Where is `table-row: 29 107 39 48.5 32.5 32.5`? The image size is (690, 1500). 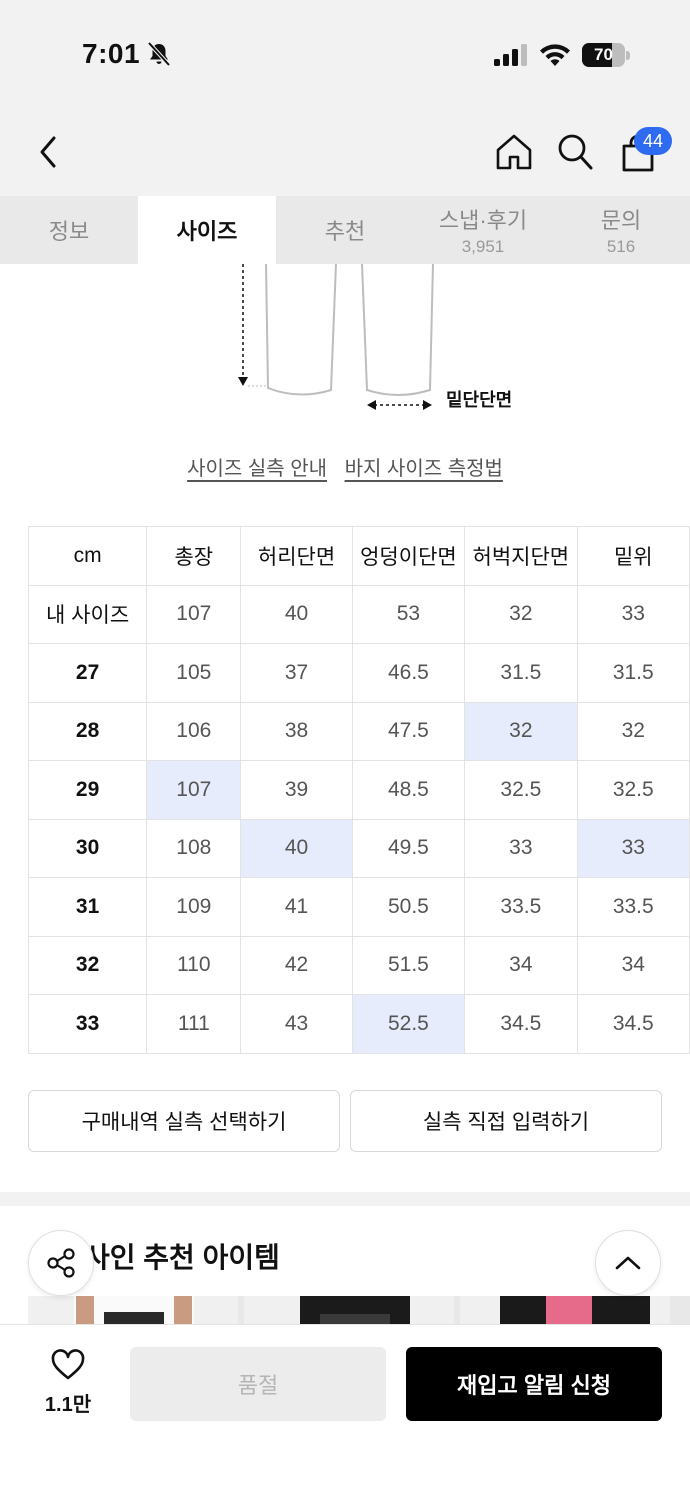 table-row: 29 107 39 48.5 32.5 32.5 is located at coordinates (358, 790).